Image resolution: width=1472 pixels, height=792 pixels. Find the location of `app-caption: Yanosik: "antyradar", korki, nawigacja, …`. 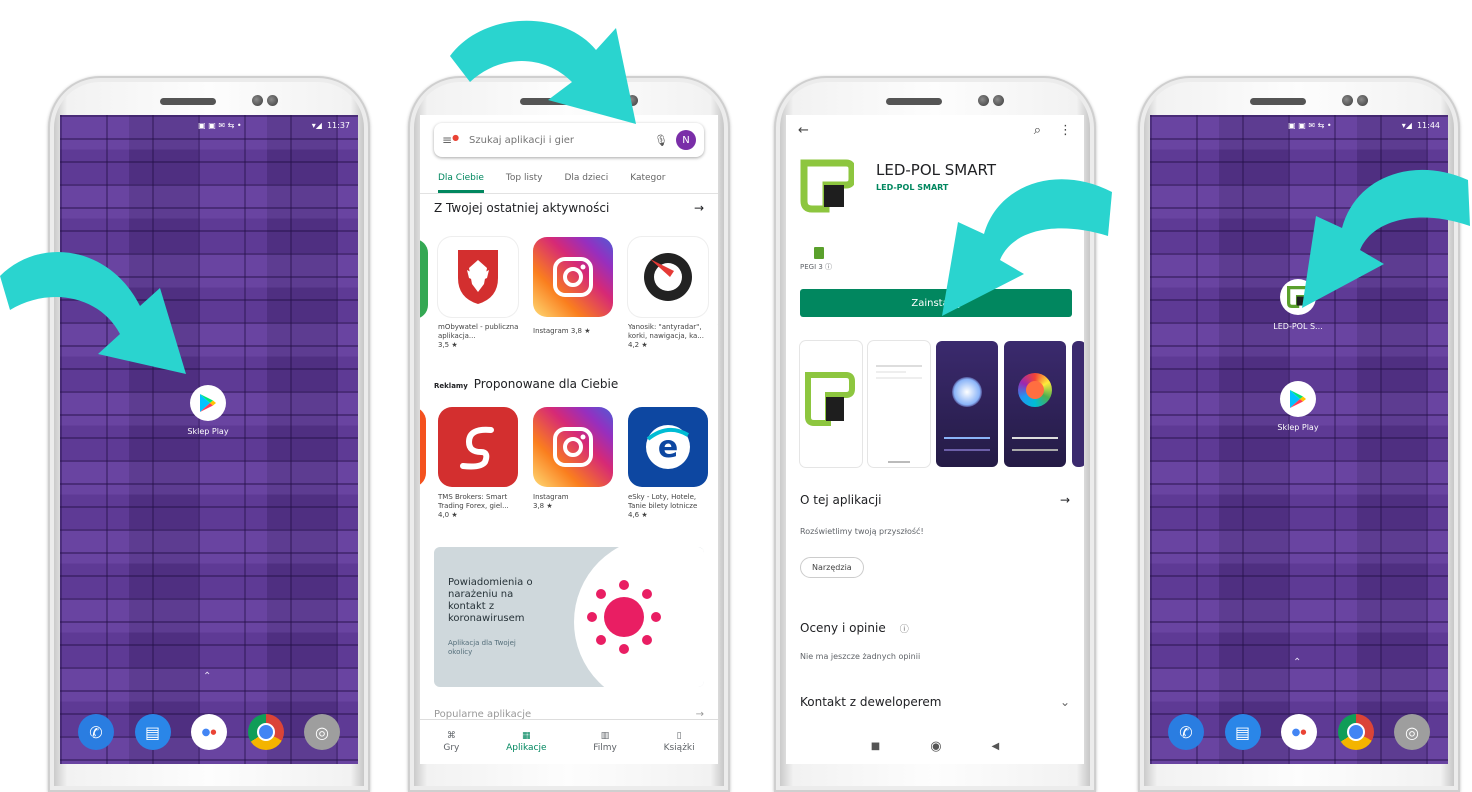

app-caption: Yanosik: "antyradar", korki, nawigacja, … is located at coordinates (666, 336).